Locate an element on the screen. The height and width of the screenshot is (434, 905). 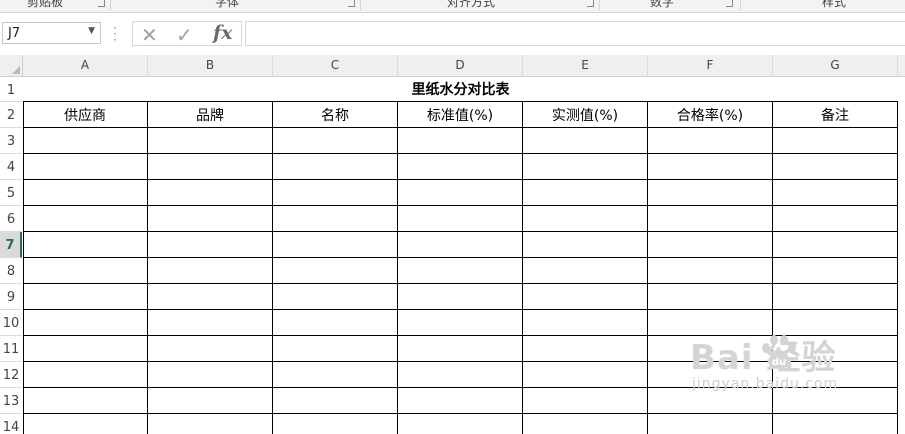
ribbon-group-font: 字体 is located at coordinates (227, 5).